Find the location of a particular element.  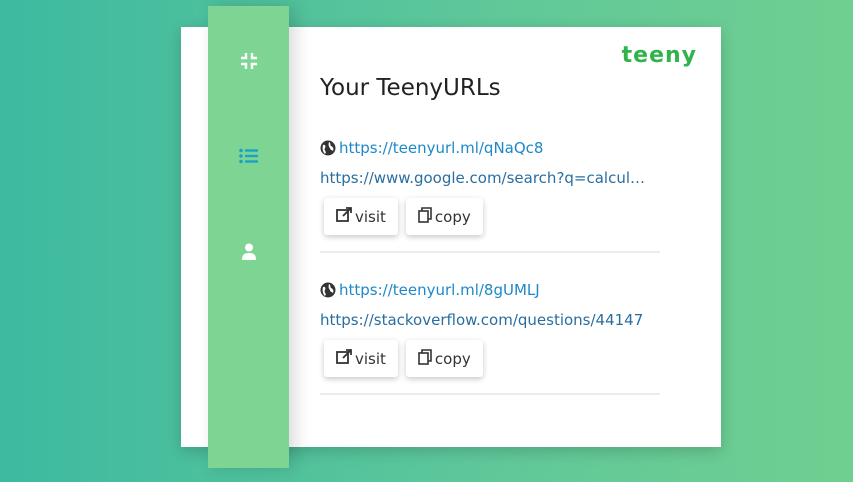

user-icon is located at coordinates (249, 252).